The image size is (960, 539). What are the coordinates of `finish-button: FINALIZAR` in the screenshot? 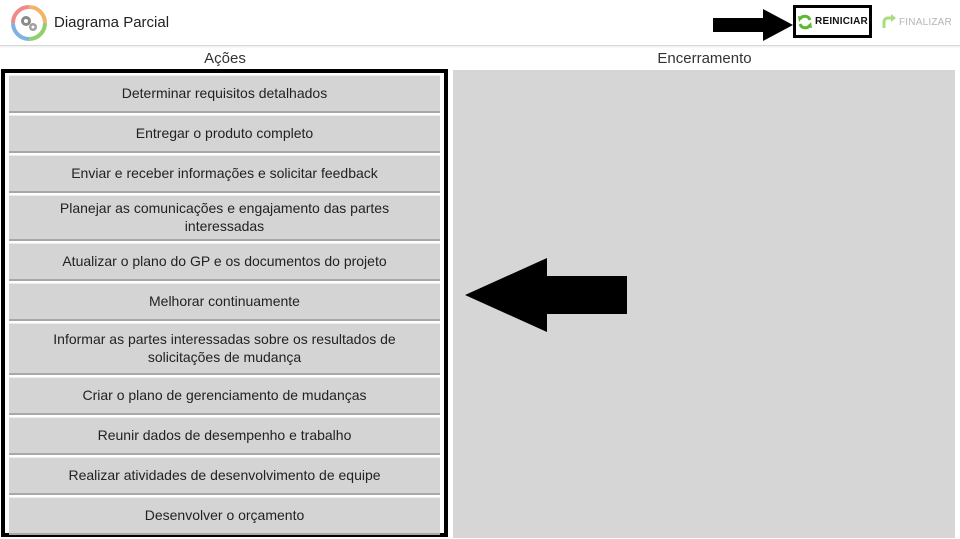 It's located at (918, 22).